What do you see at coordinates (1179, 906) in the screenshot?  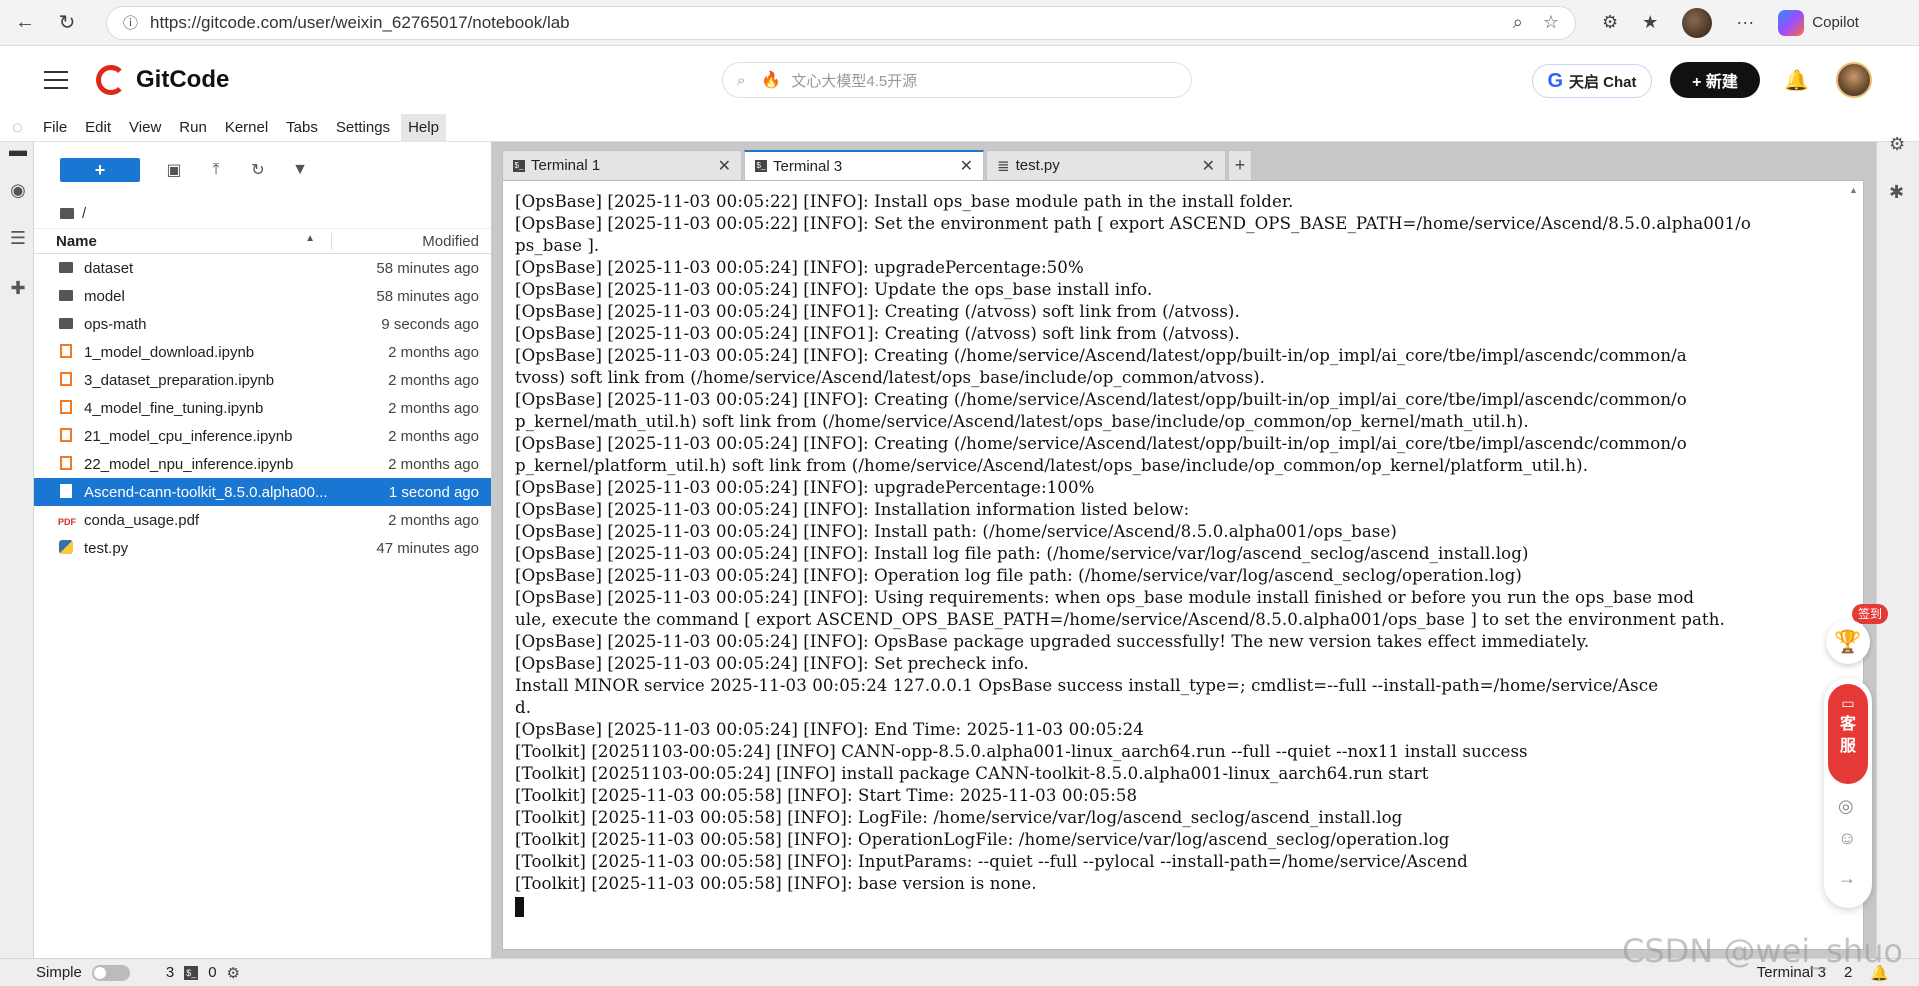 I see `terminal-prompt` at bounding box center [1179, 906].